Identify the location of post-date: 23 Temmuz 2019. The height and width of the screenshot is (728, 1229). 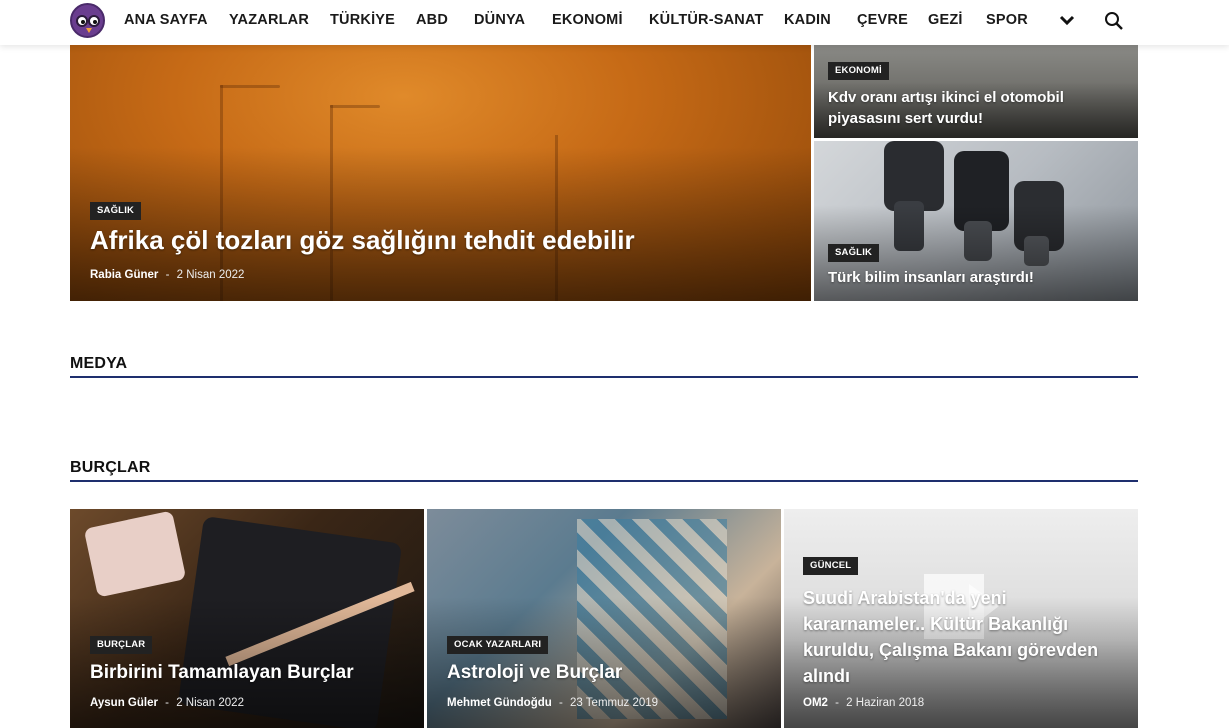
(614, 703).